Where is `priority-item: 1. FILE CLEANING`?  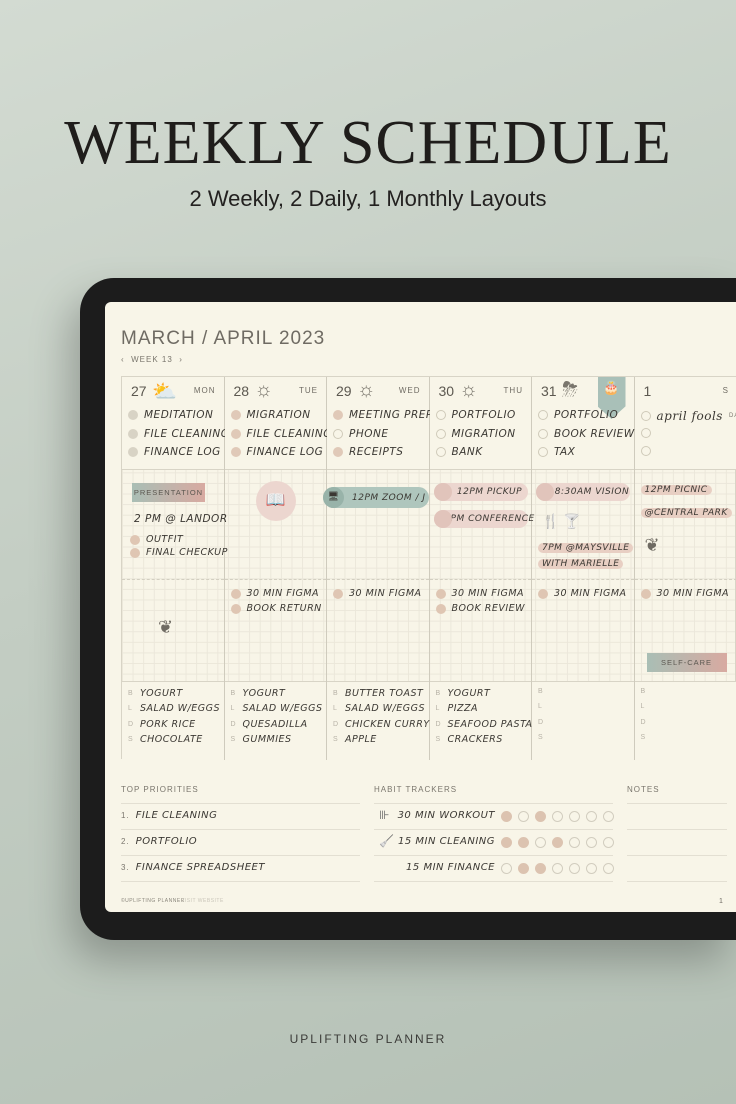 priority-item: 1. FILE CLEANING is located at coordinates (169, 815).